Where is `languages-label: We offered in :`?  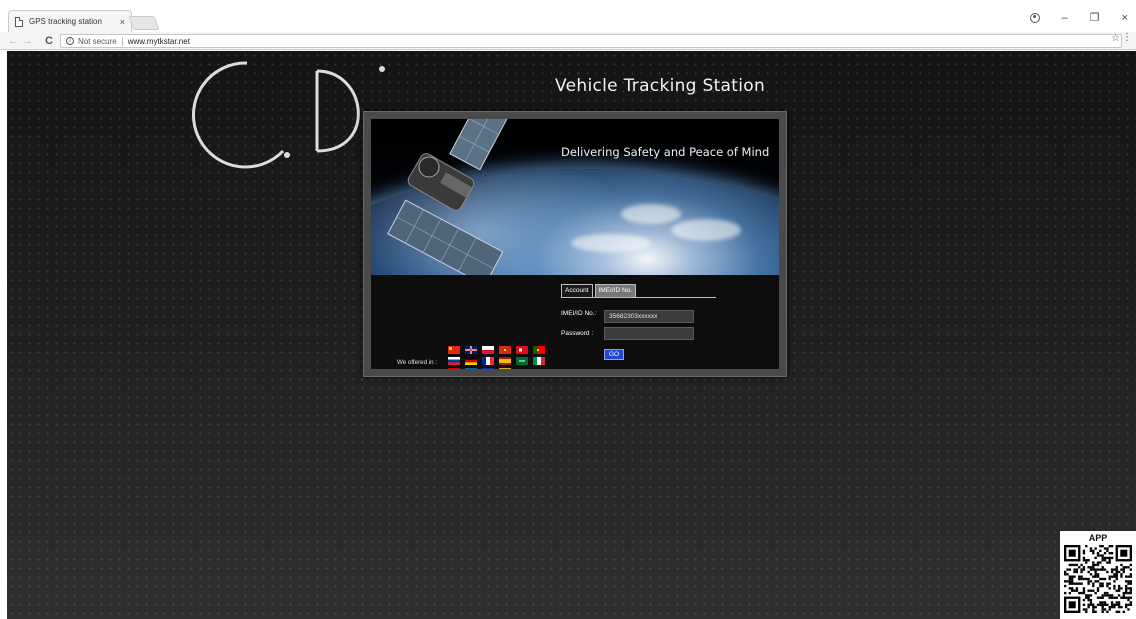 languages-label: We offered in : is located at coordinates (417, 362).